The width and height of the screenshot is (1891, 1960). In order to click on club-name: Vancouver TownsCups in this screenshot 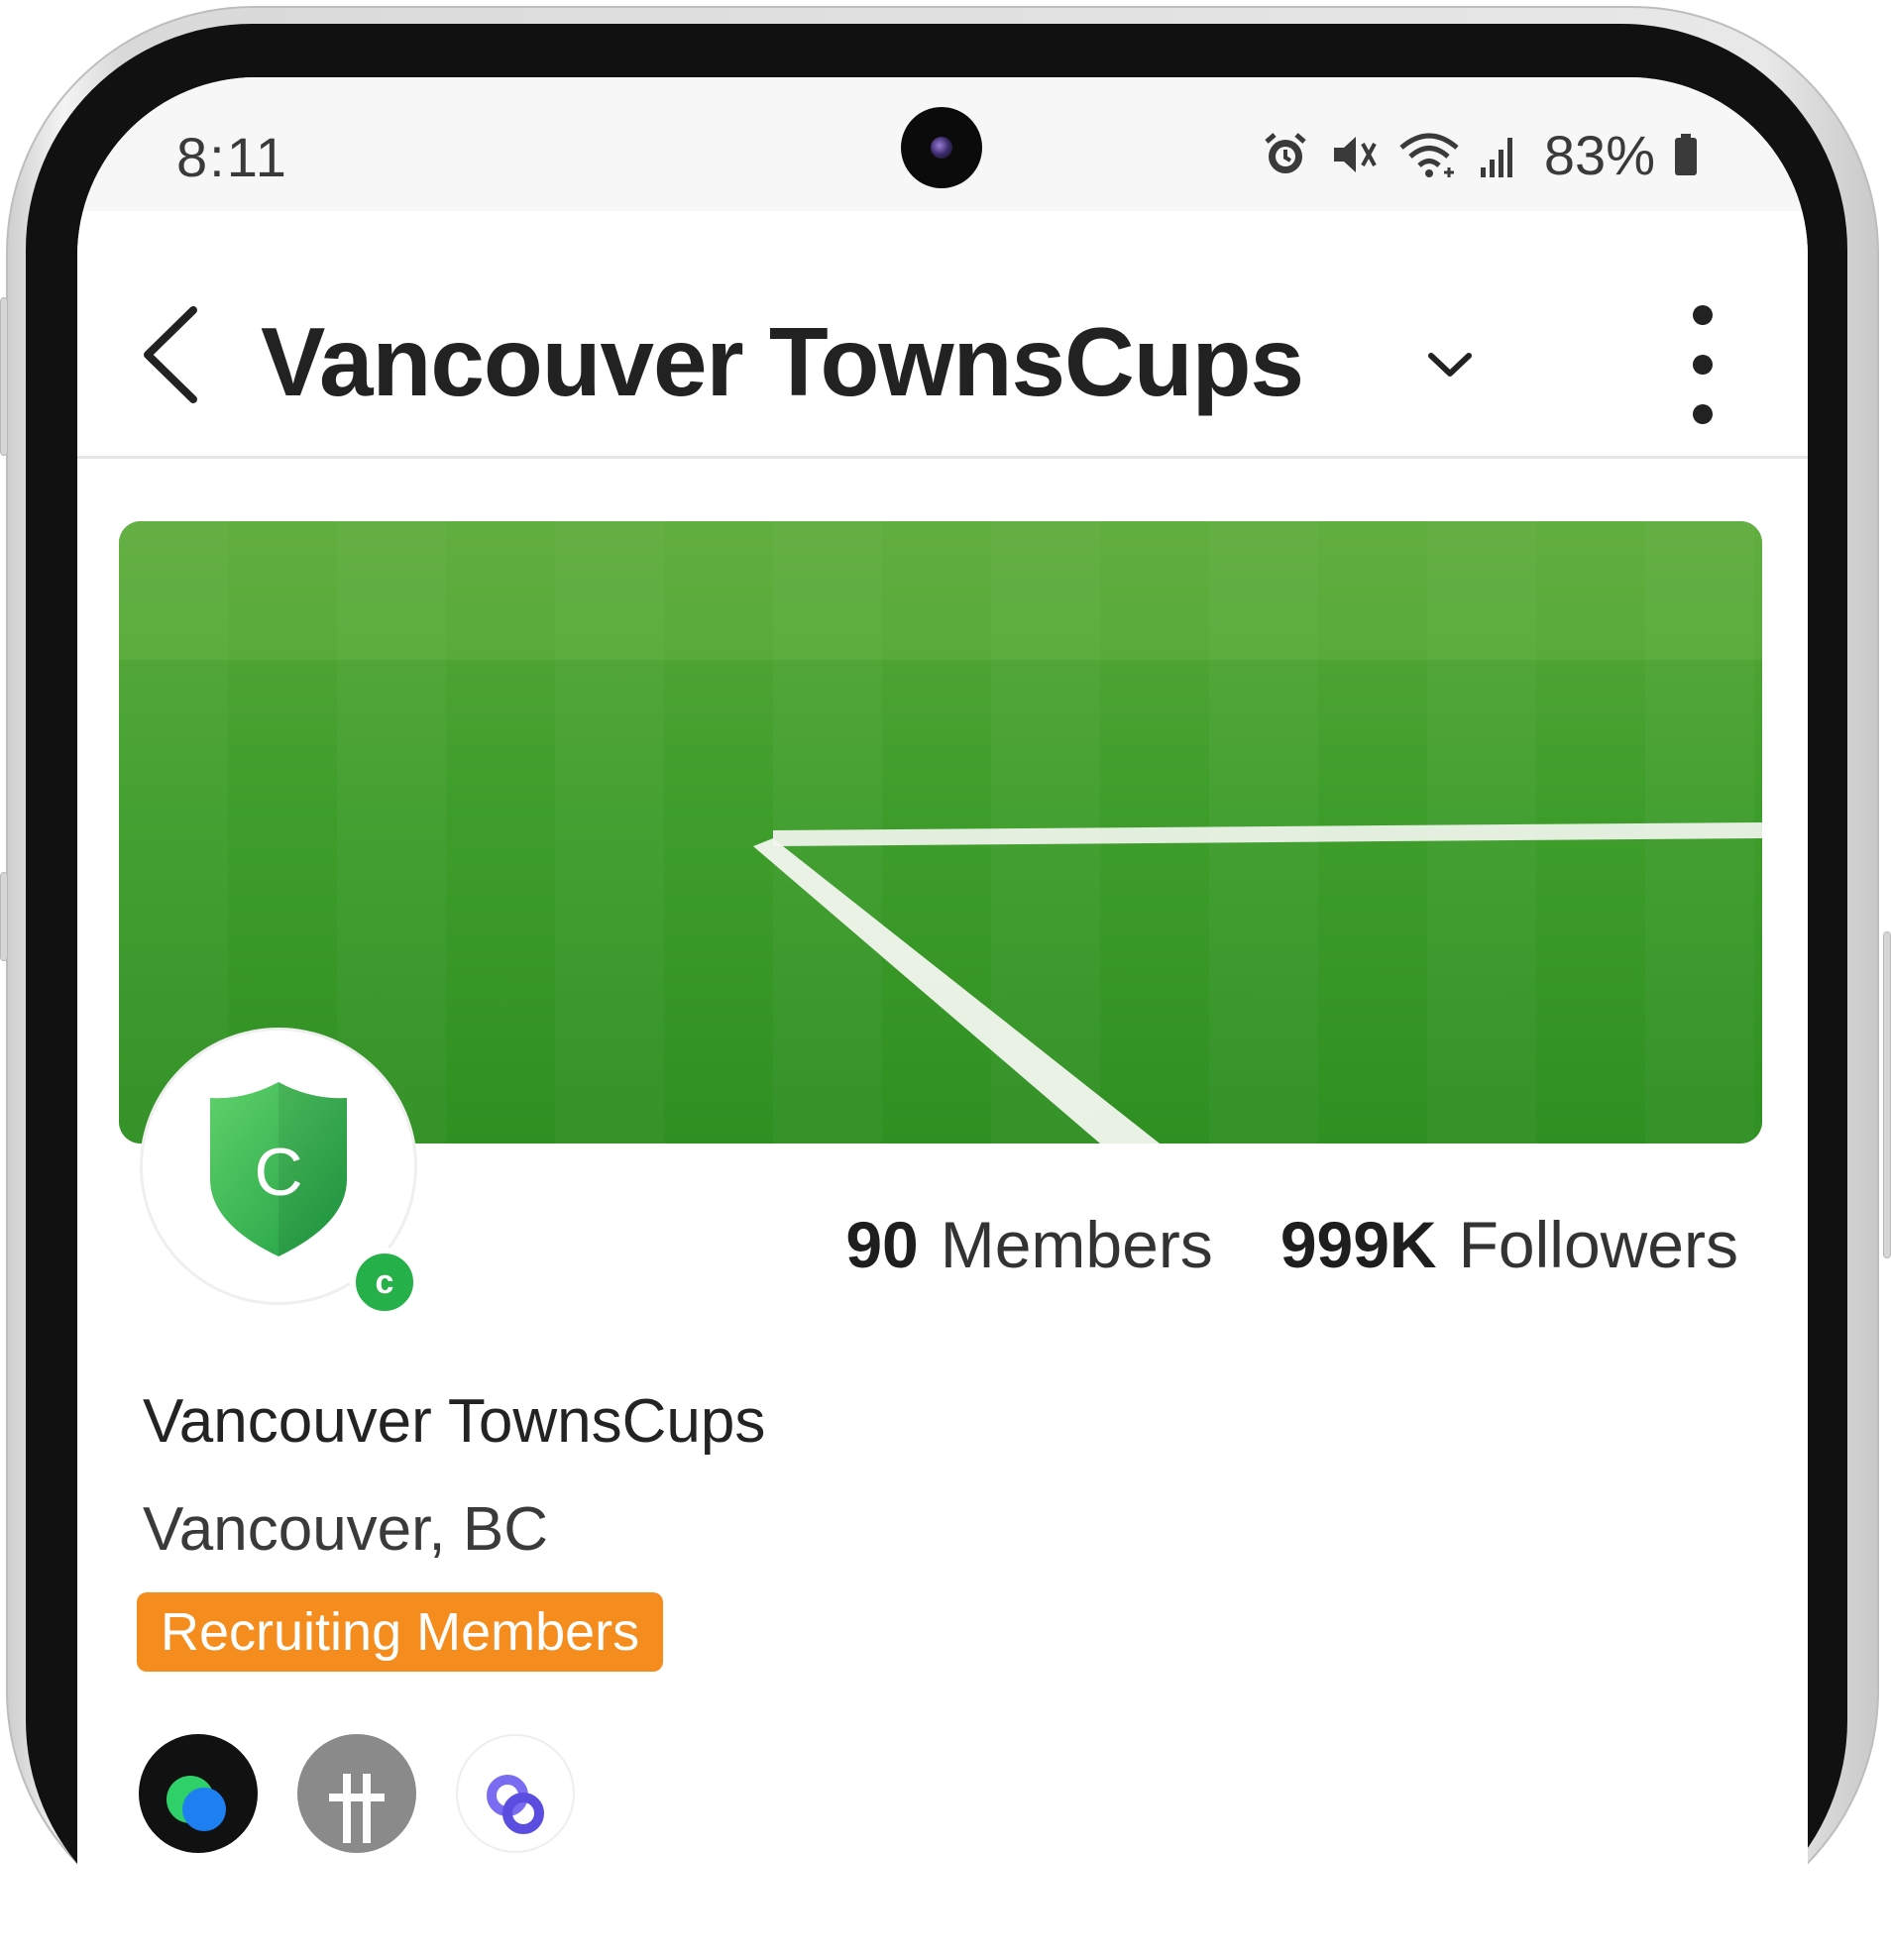, I will do `click(454, 1421)`.